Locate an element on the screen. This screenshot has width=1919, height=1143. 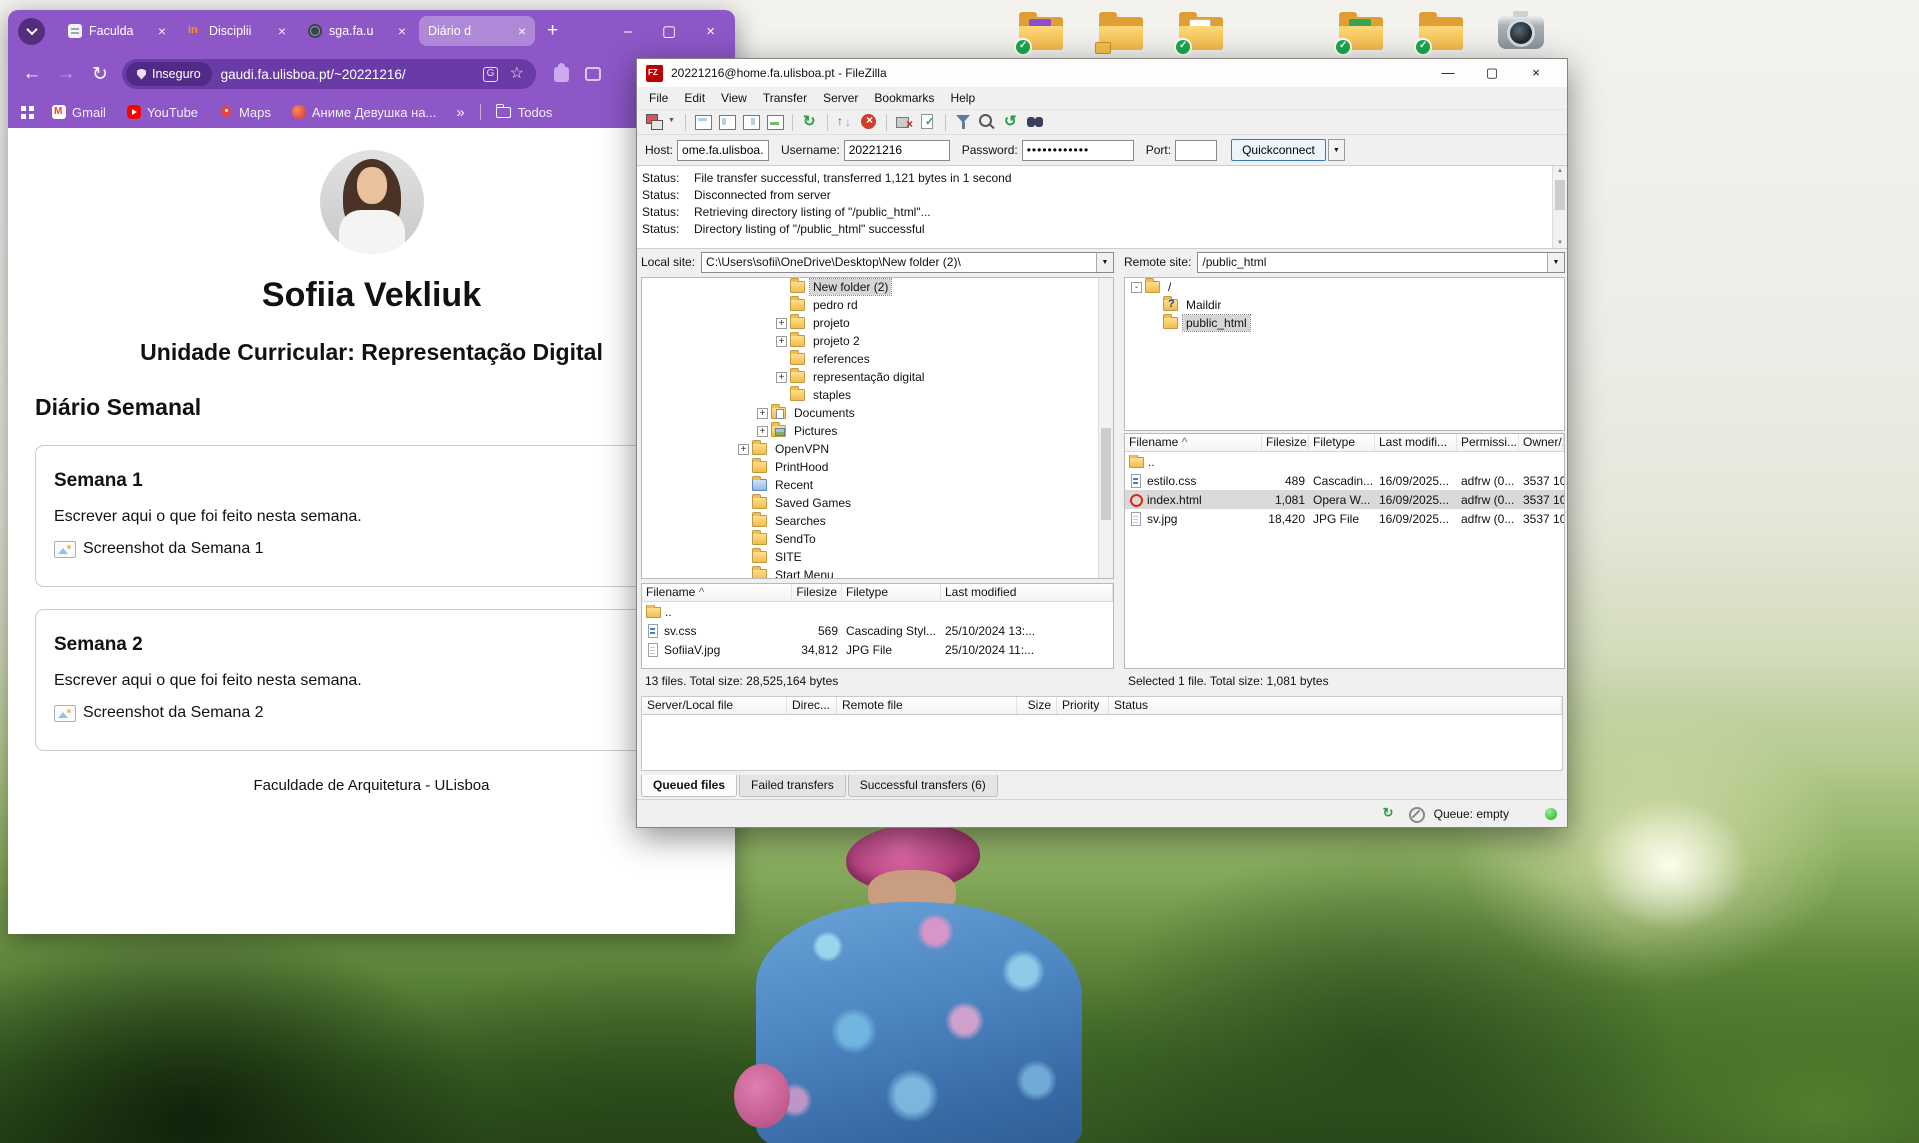
file-row: .. is located at coordinates (1344, 461).